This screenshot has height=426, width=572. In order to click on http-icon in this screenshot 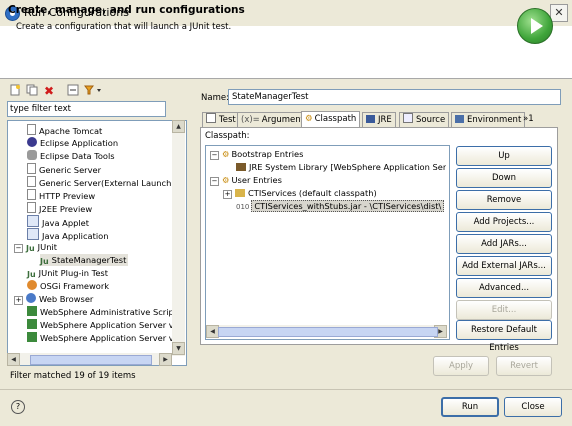, I will do `click(31, 194)`.